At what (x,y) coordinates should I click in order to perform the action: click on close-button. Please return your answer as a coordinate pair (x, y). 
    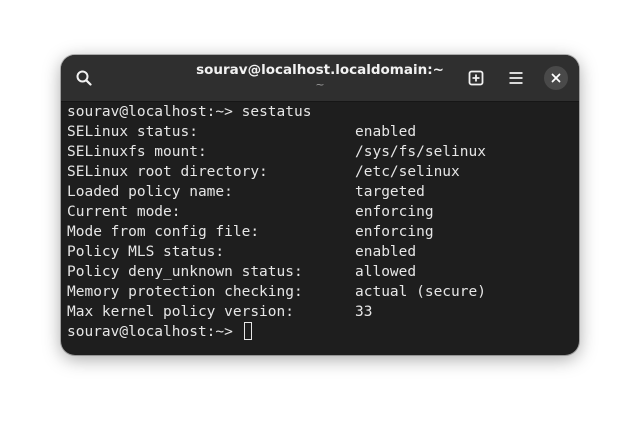
    Looking at the image, I should click on (556, 78).